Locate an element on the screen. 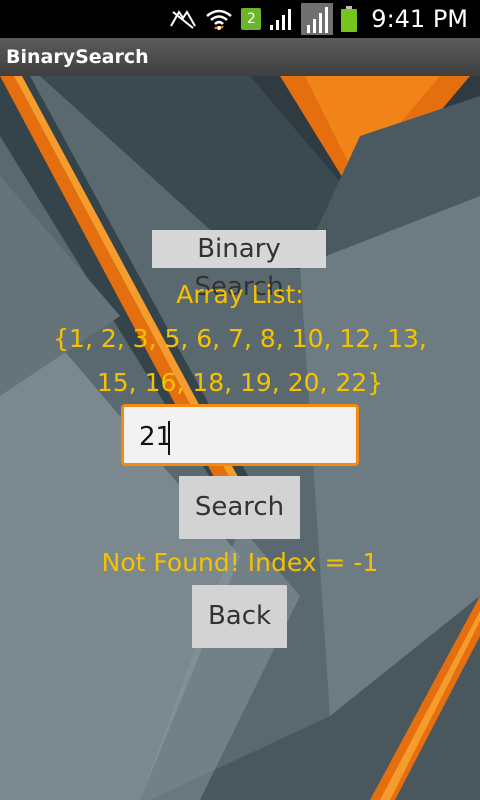 The image size is (480, 800). wifi-icon is located at coordinates (219, 19).